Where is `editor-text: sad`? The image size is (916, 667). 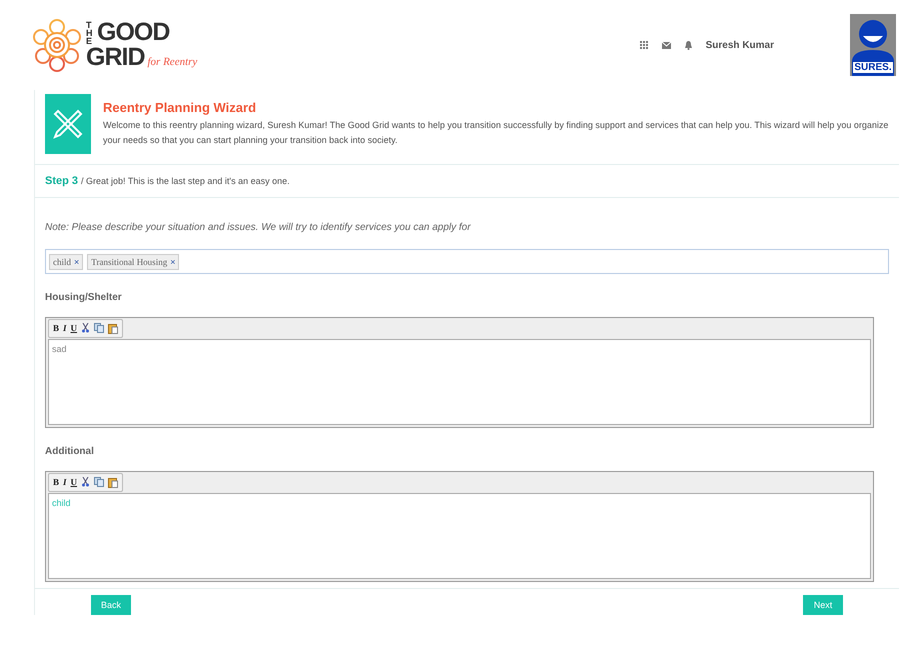 editor-text: sad is located at coordinates (59, 349).